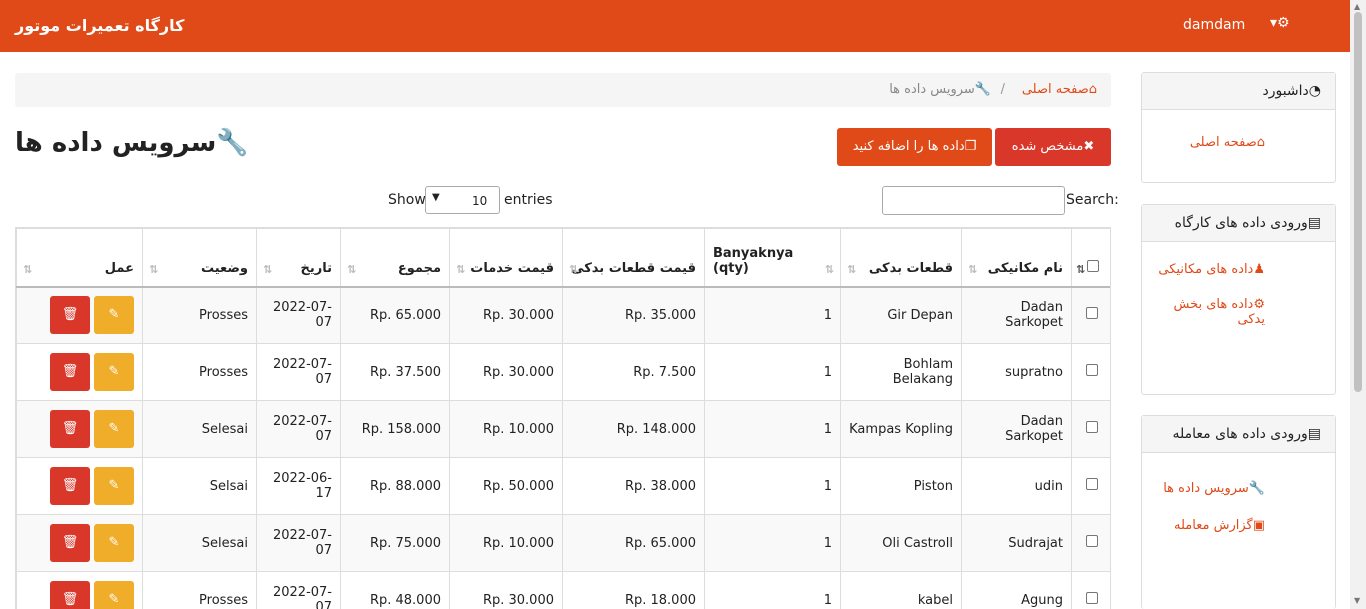 This screenshot has width=1366, height=609. I want to click on copy-icon: ❐, so click(970, 146).